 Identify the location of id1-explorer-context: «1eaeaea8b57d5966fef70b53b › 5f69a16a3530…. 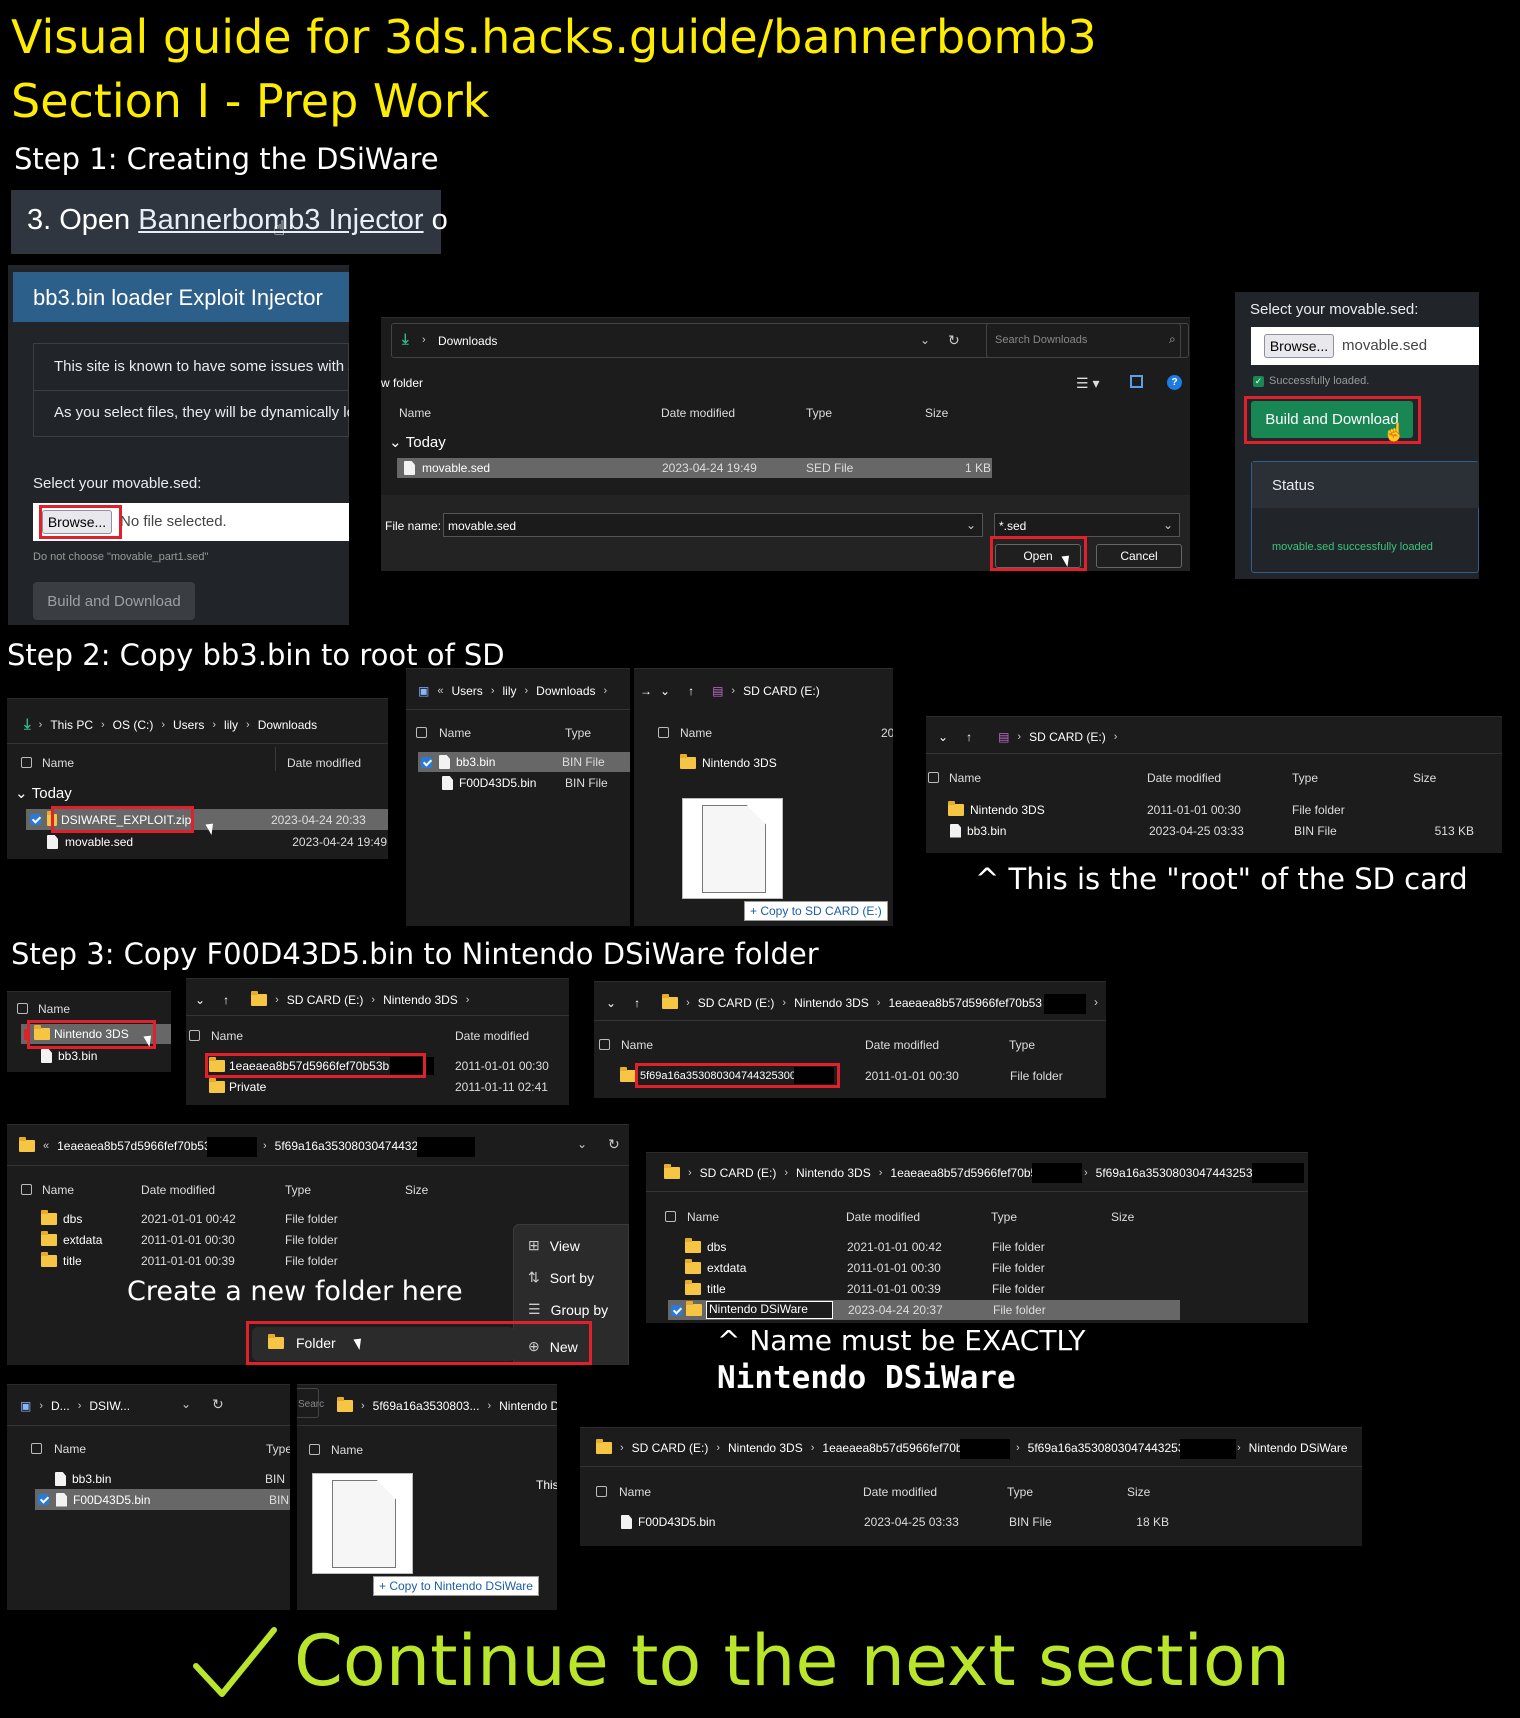
(318, 1244).